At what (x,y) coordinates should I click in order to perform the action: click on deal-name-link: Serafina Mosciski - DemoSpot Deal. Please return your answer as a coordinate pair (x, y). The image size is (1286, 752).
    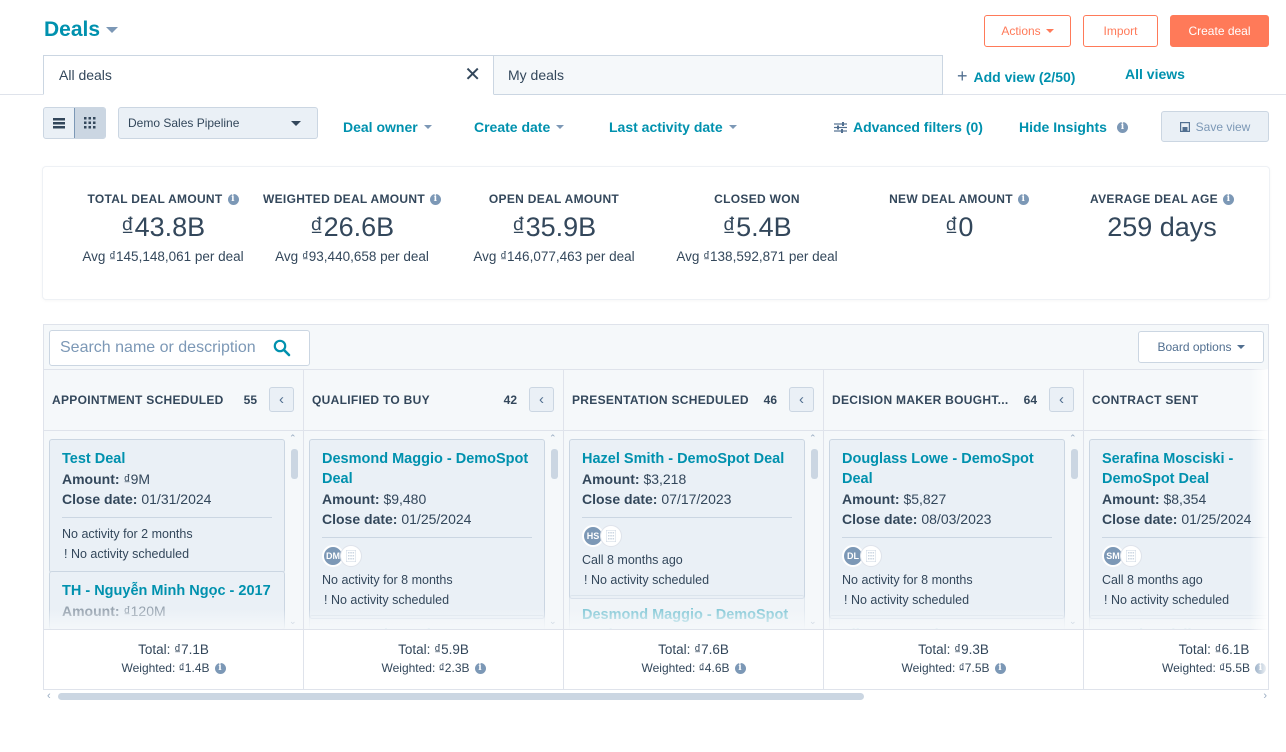
    Looking at the image, I should click on (1185, 469).